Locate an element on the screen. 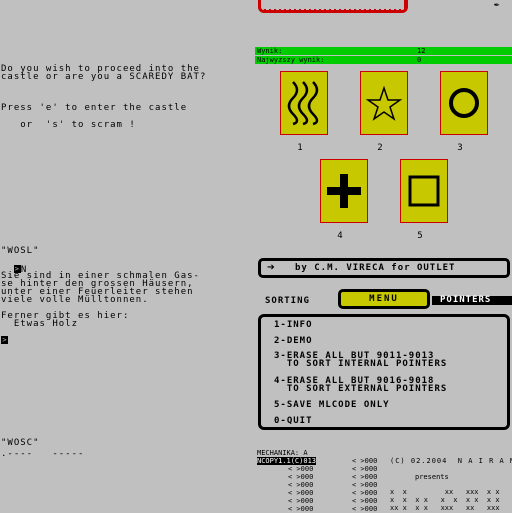 Image resolution: width=512 pixels, height=513 pixels. card-number-2: 2 is located at coordinates (380, 148).